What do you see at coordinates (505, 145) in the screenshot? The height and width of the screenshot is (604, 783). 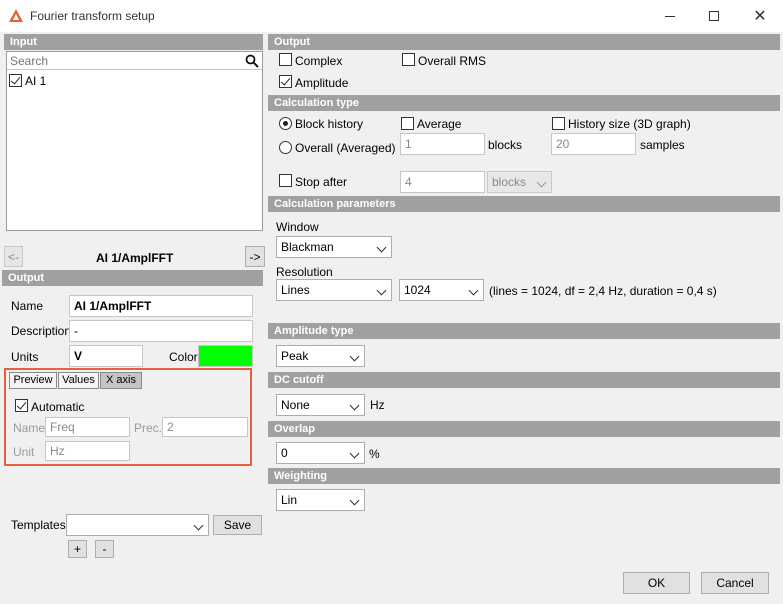 I see `average-blocks-unit: blocks` at bounding box center [505, 145].